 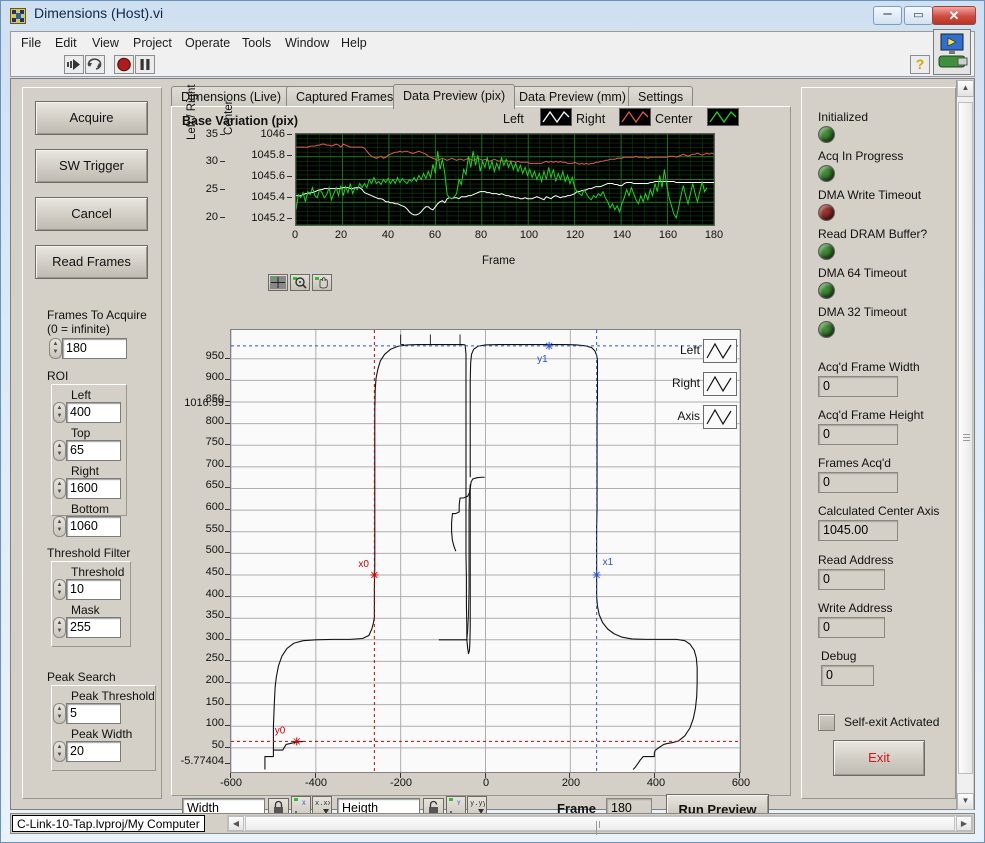 What do you see at coordinates (91, 214) in the screenshot?
I see `cancel-button: Cancel` at bounding box center [91, 214].